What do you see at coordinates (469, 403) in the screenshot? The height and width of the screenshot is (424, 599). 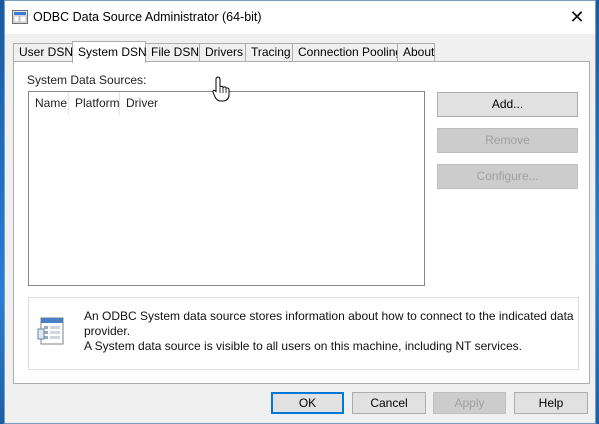 I see `apply-button: Apply` at bounding box center [469, 403].